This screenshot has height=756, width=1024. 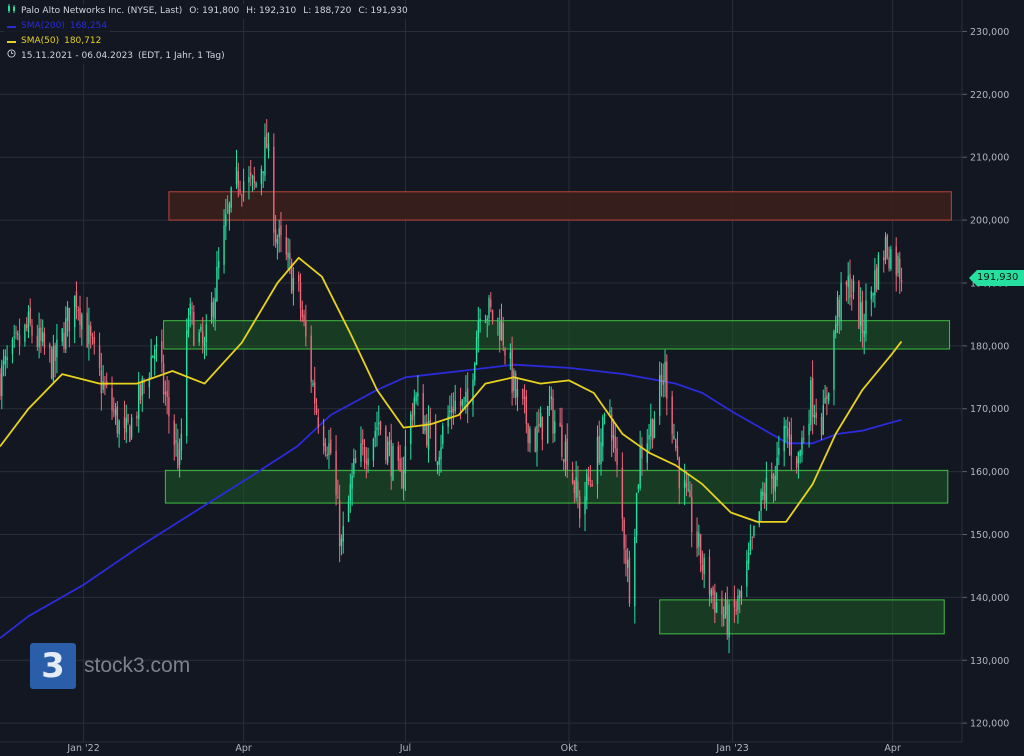 What do you see at coordinates (989, 598) in the screenshot?
I see `y-tick-label: 140,000` at bounding box center [989, 598].